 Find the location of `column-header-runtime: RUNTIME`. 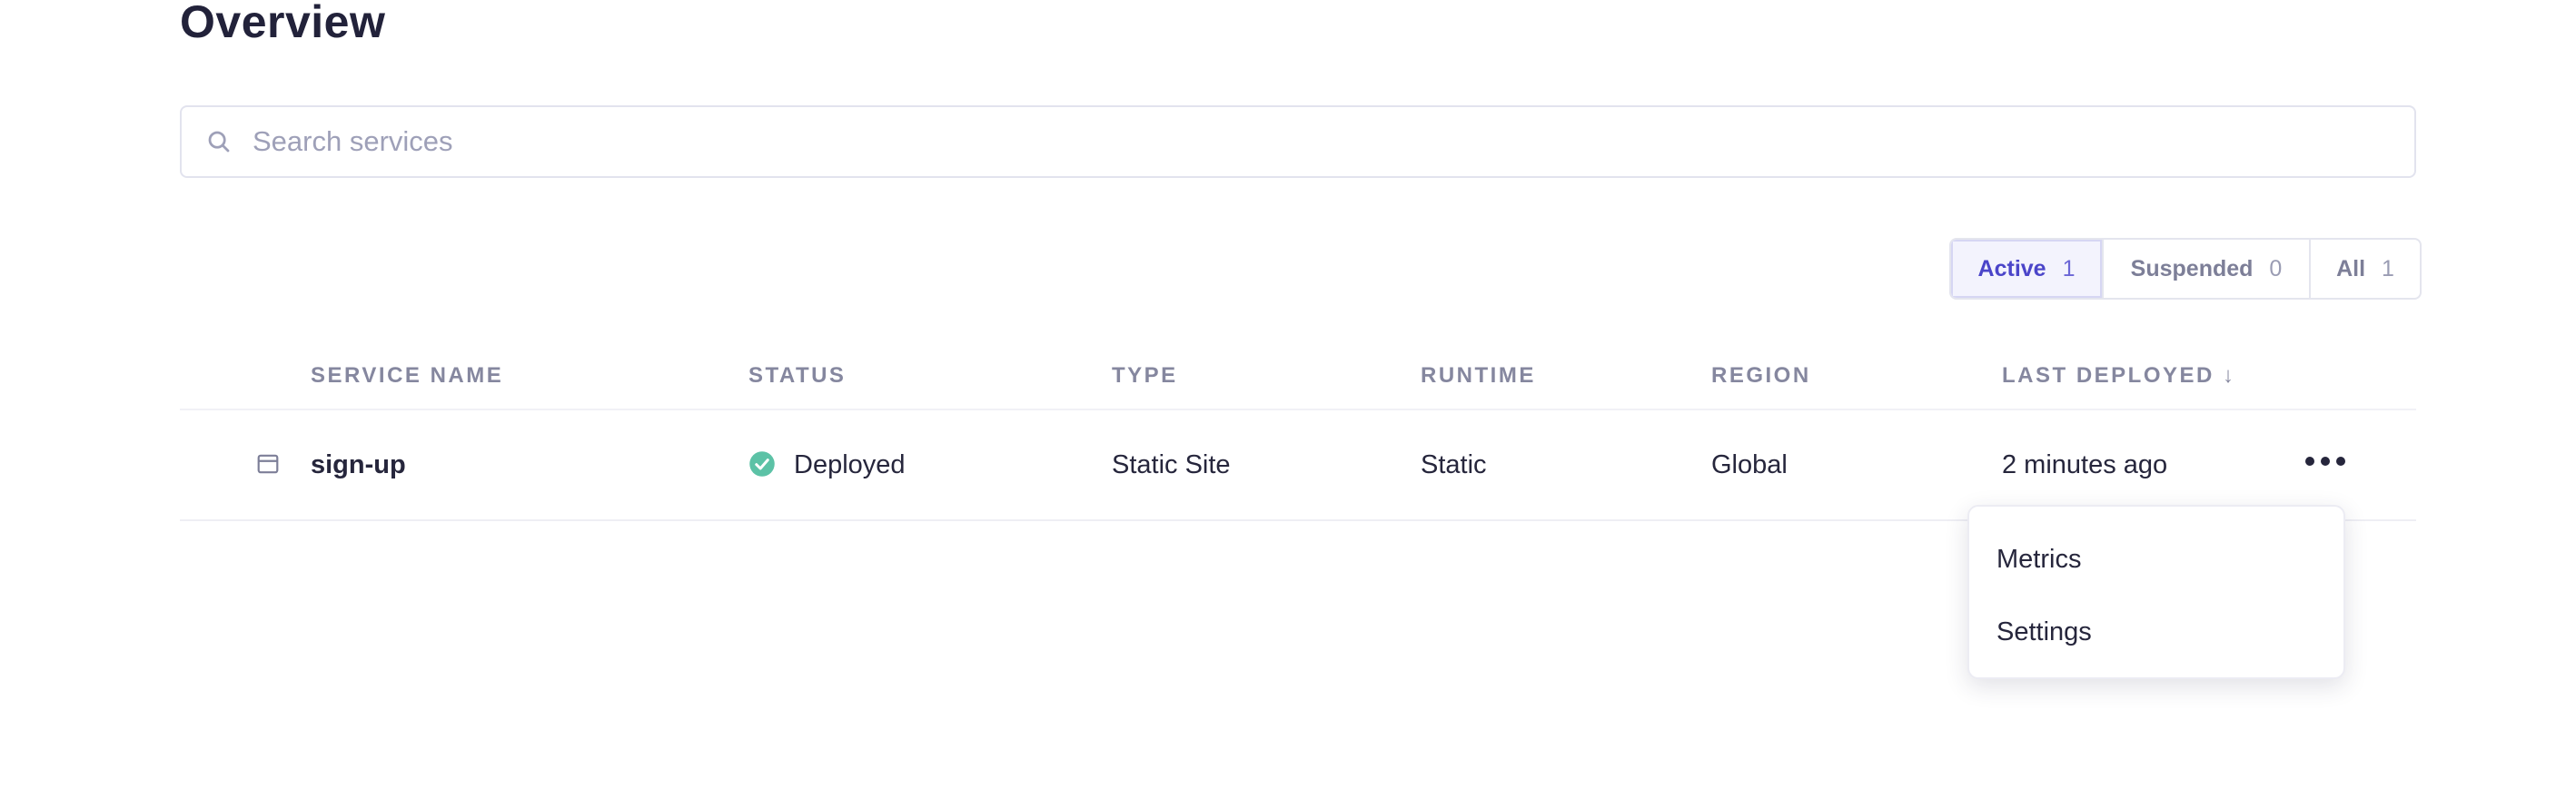

column-header-runtime: RUNTIME is located at coordinates (1478, 376).